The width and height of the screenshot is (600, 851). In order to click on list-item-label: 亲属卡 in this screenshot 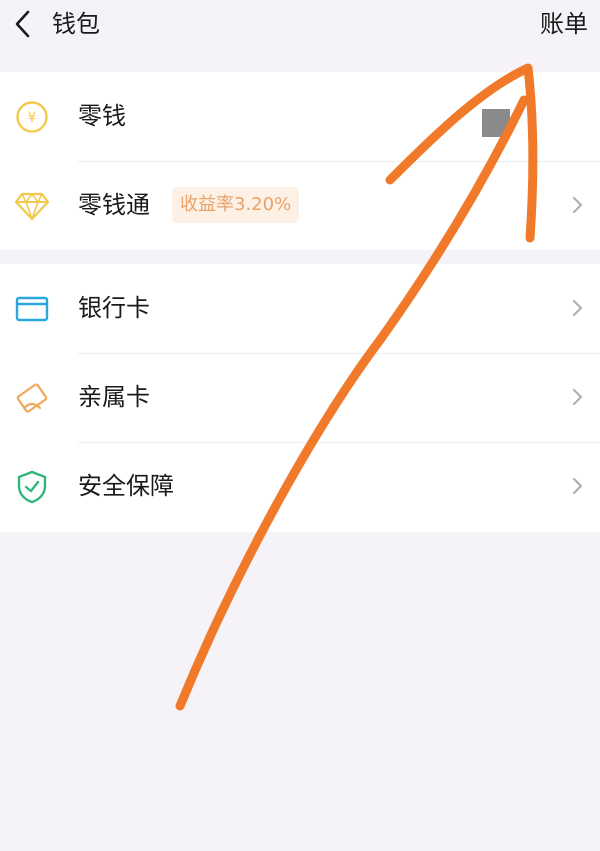, I will do `click(114, 397)`.